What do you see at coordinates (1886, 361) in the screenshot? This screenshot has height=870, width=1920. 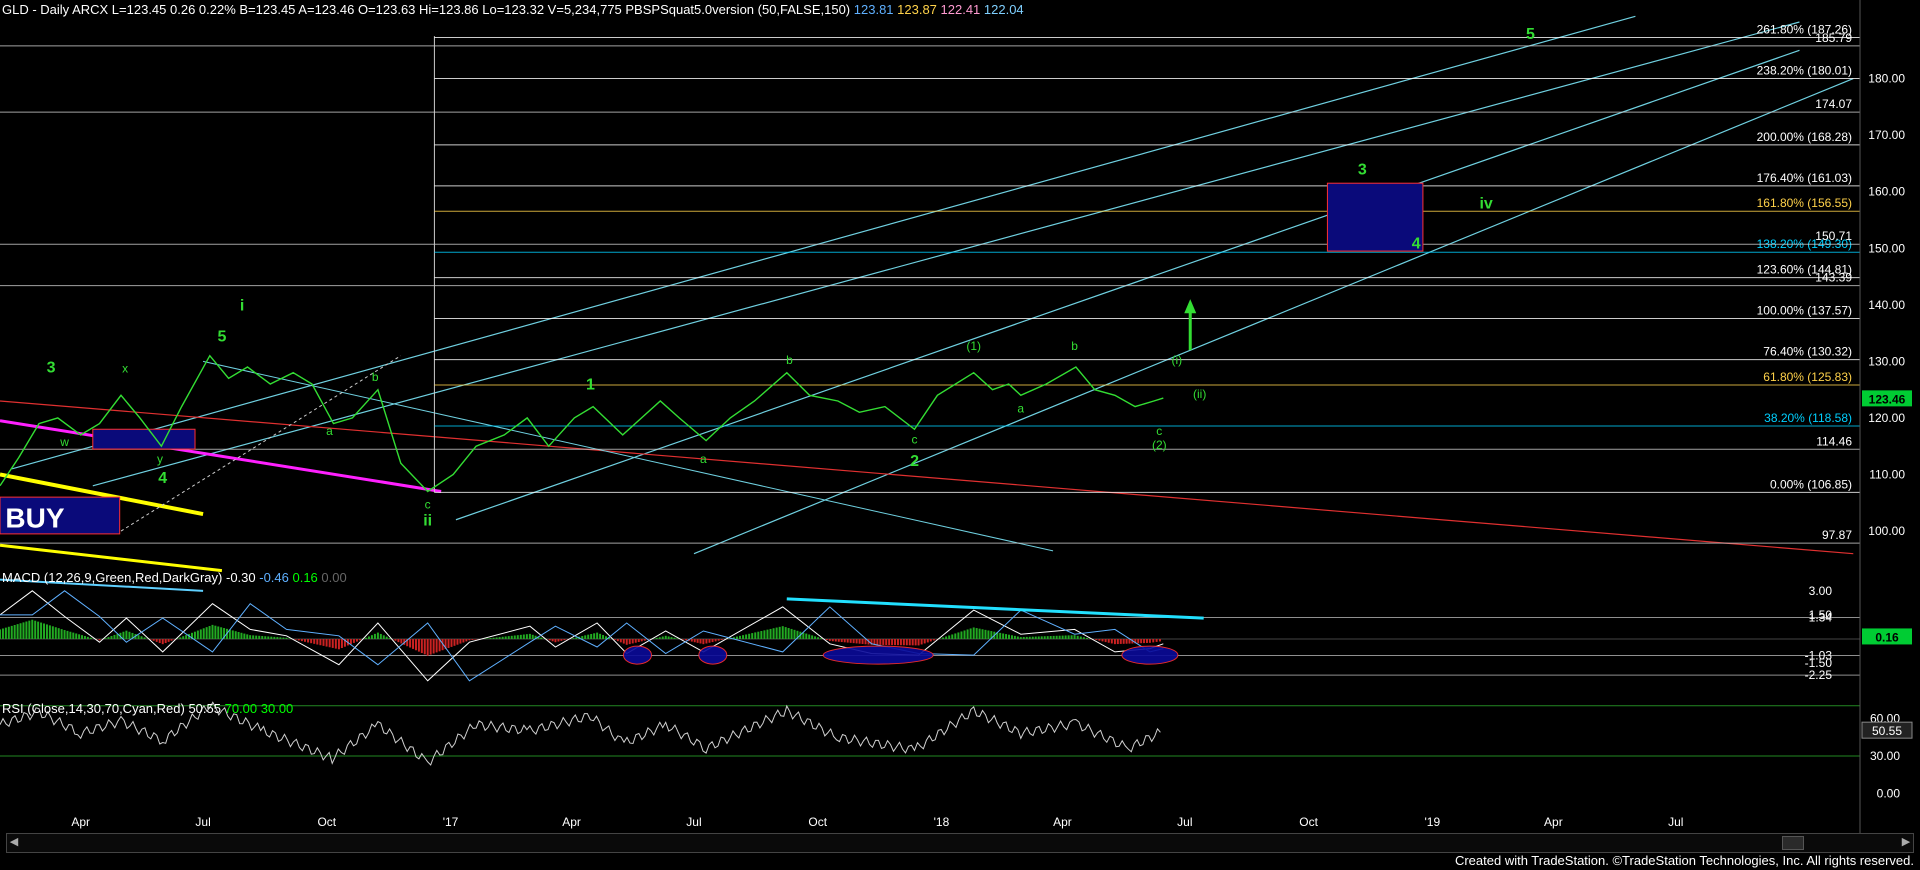 I see `price-tick-label: 130.00` at bounding box center [1886, 361].